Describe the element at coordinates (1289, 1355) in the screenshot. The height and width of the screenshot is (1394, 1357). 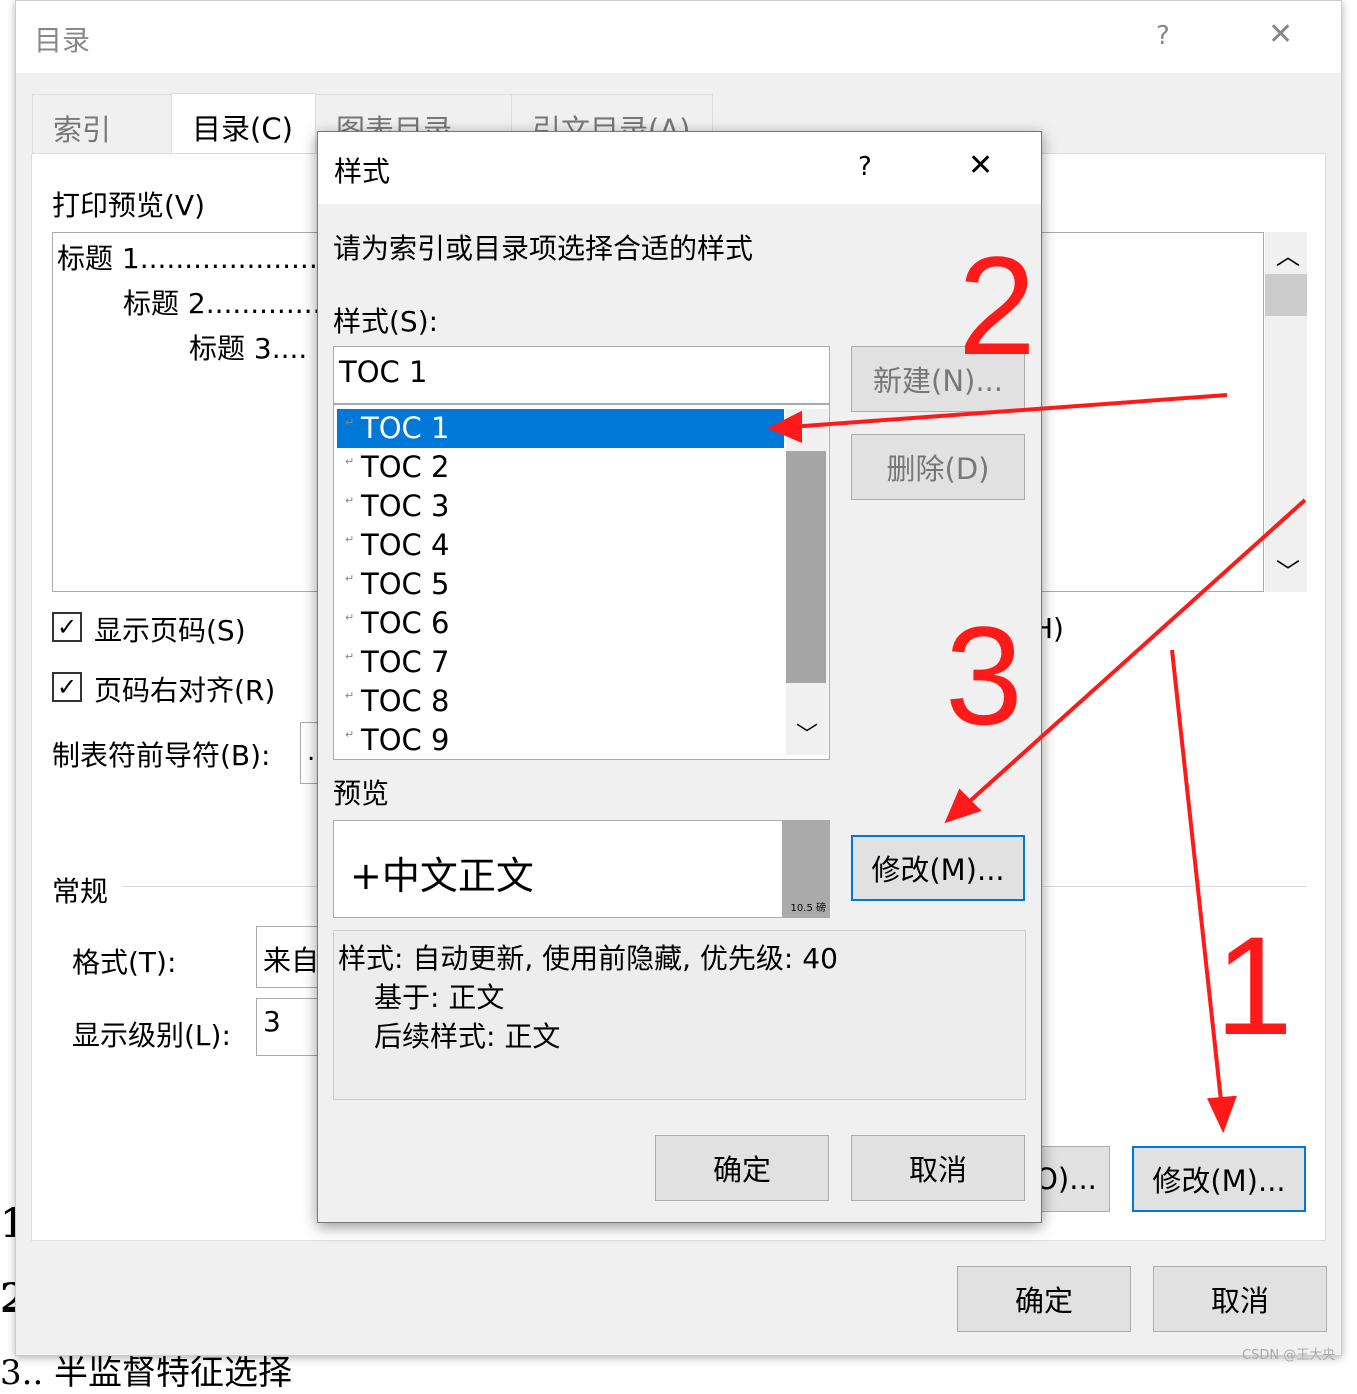
I see `watermark: CSDN @王大央` at that location.